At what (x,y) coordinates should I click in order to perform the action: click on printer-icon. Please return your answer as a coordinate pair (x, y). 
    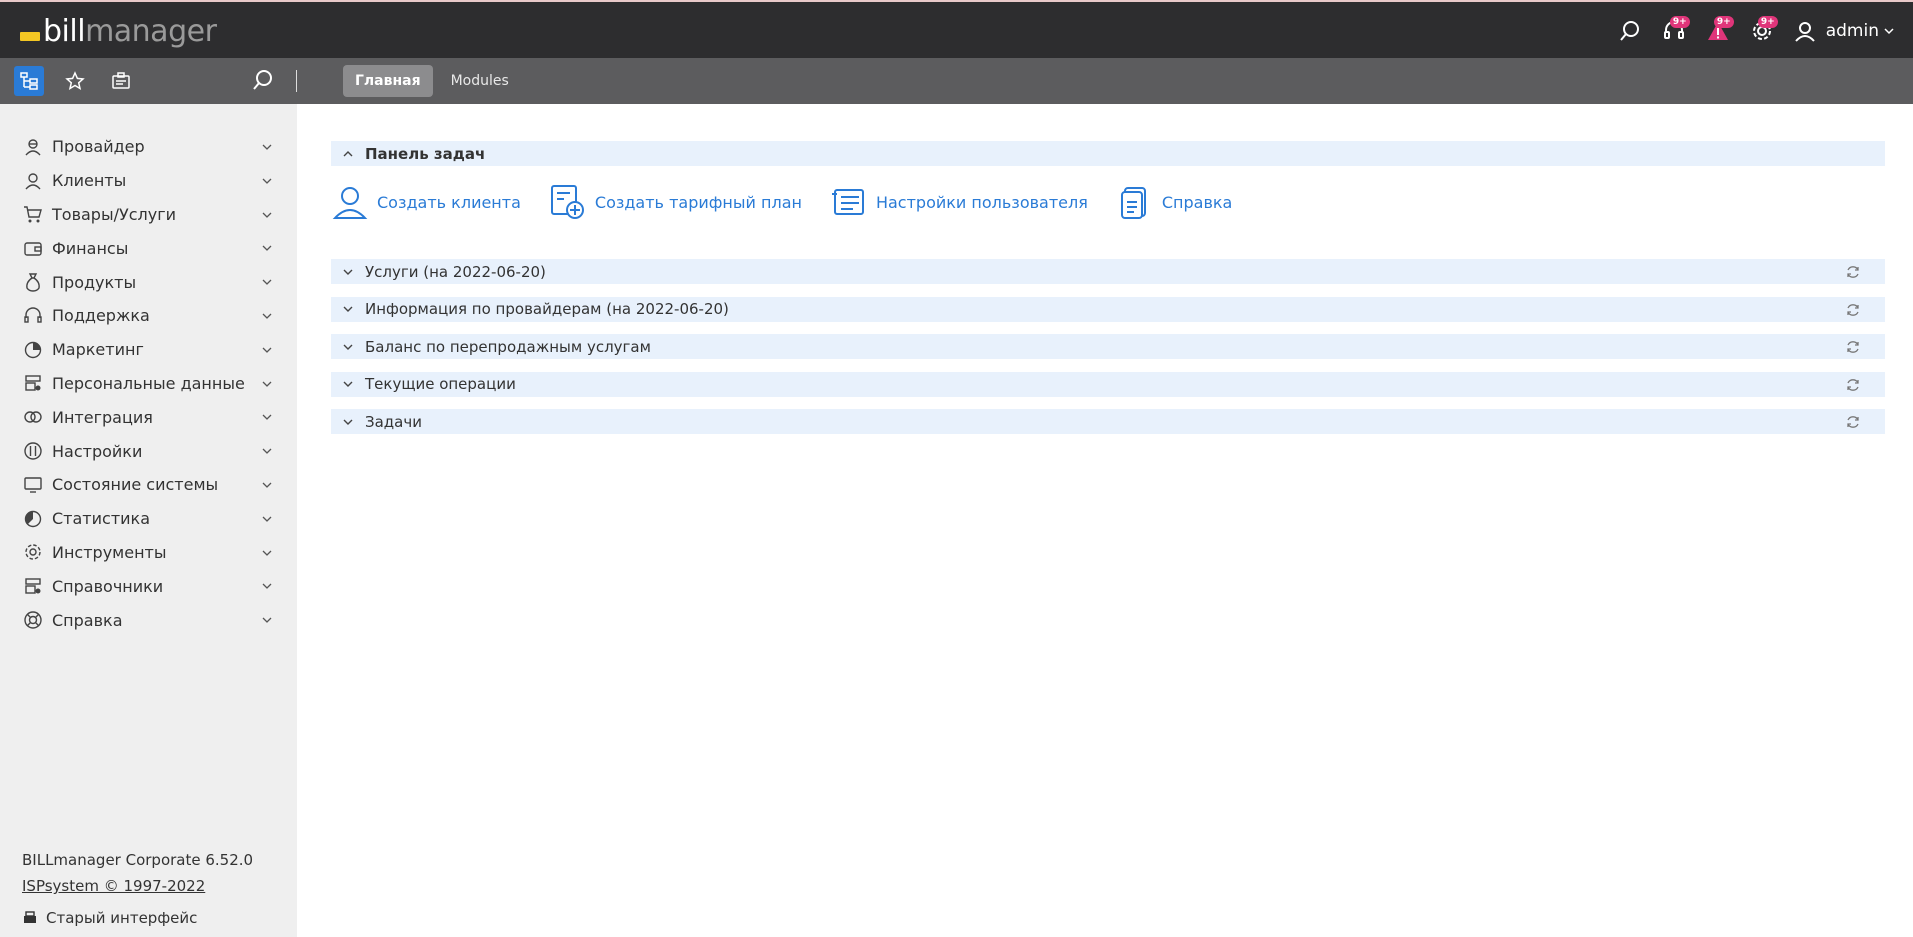
    Looking at the image, I should click on (30, 917).